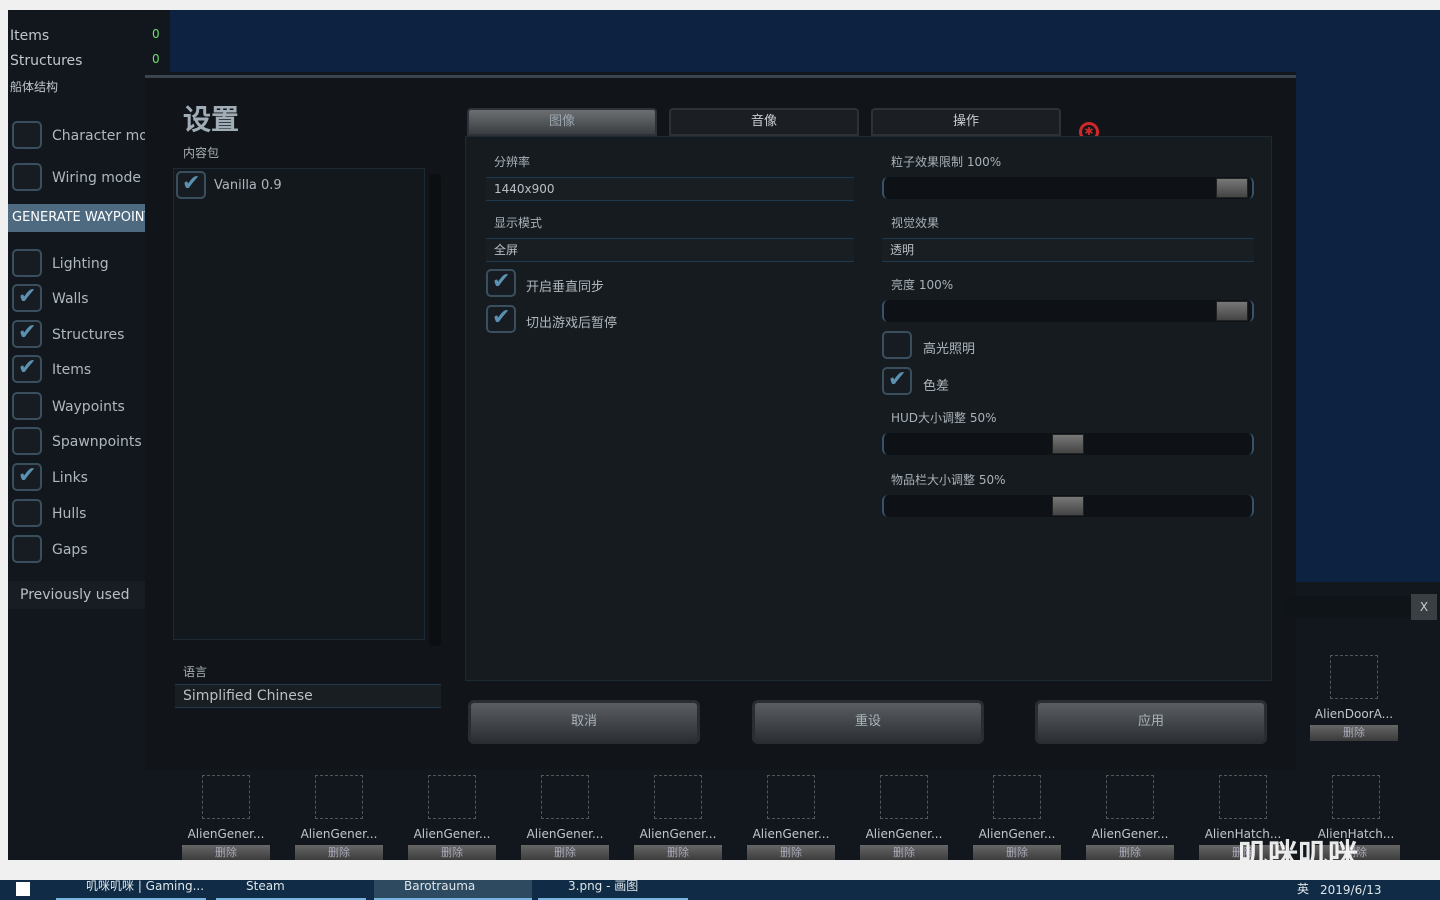 The height and width of the screenshot is (900, 1440). What do you see at coordinates (501, 283) in the screenshot?
I see `vsync-checkbox` at bounding box center [501, 283].